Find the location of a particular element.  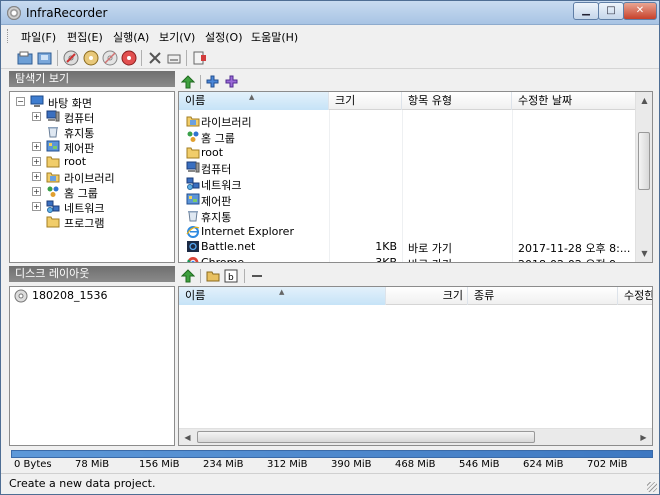

tree-item-recycle-bin: 휴지통 is located at coordinates (92, 132).